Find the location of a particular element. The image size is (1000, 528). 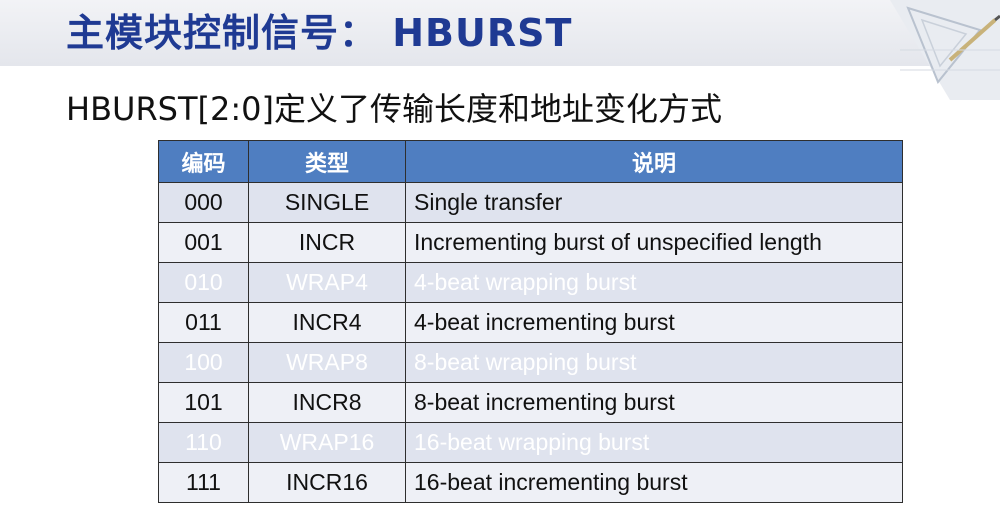

table-row: 110 WRAP16 16-beat wrapping burst is located at coordinates (530, 442).